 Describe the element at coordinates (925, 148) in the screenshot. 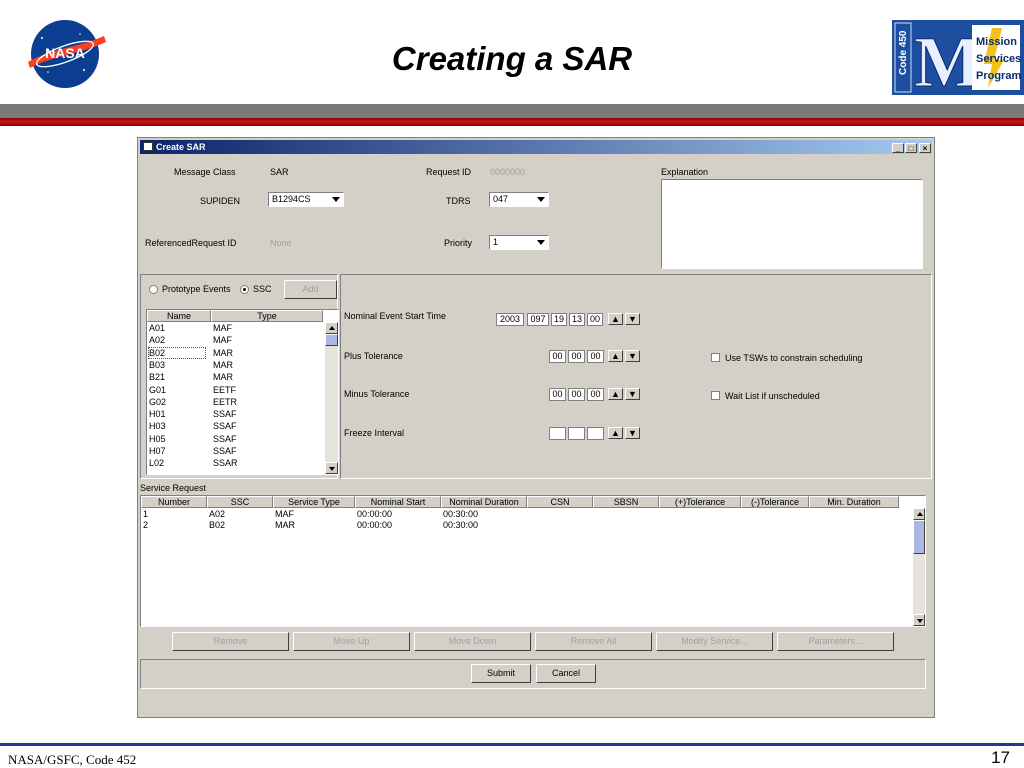

I see `close-button: ×` at that location.